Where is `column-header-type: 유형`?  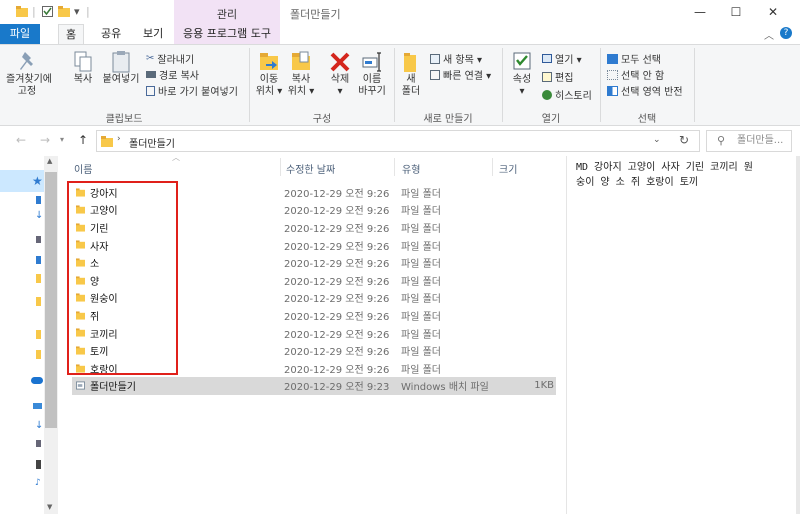
column-header-type: 유형 is located at coordinates (411, 168).